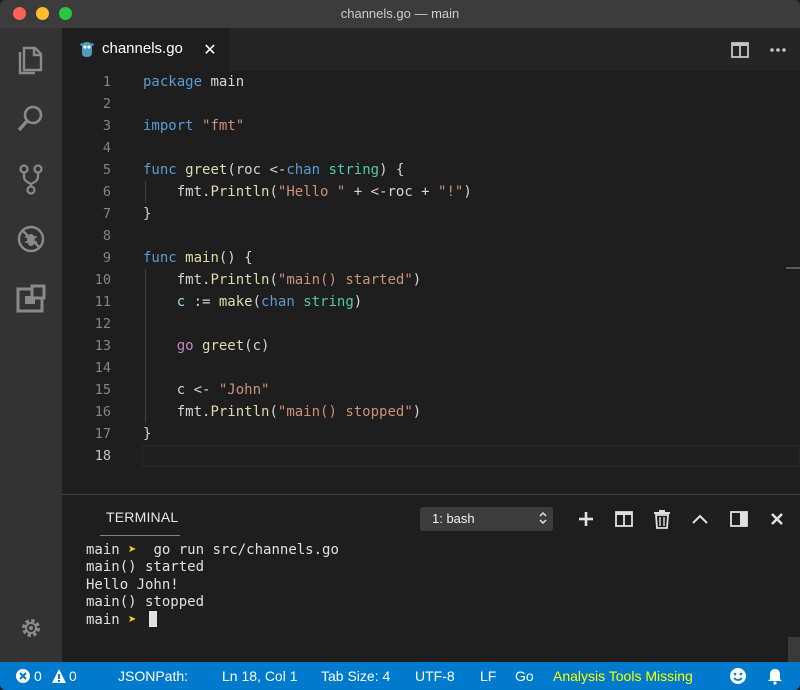 The height and width of the screenshot is (690, 800). What do you see at coordinates (246, 550) in the screenshot?
I see `terminal-command: go run src/channels.go` at bounding box center [246, 550].